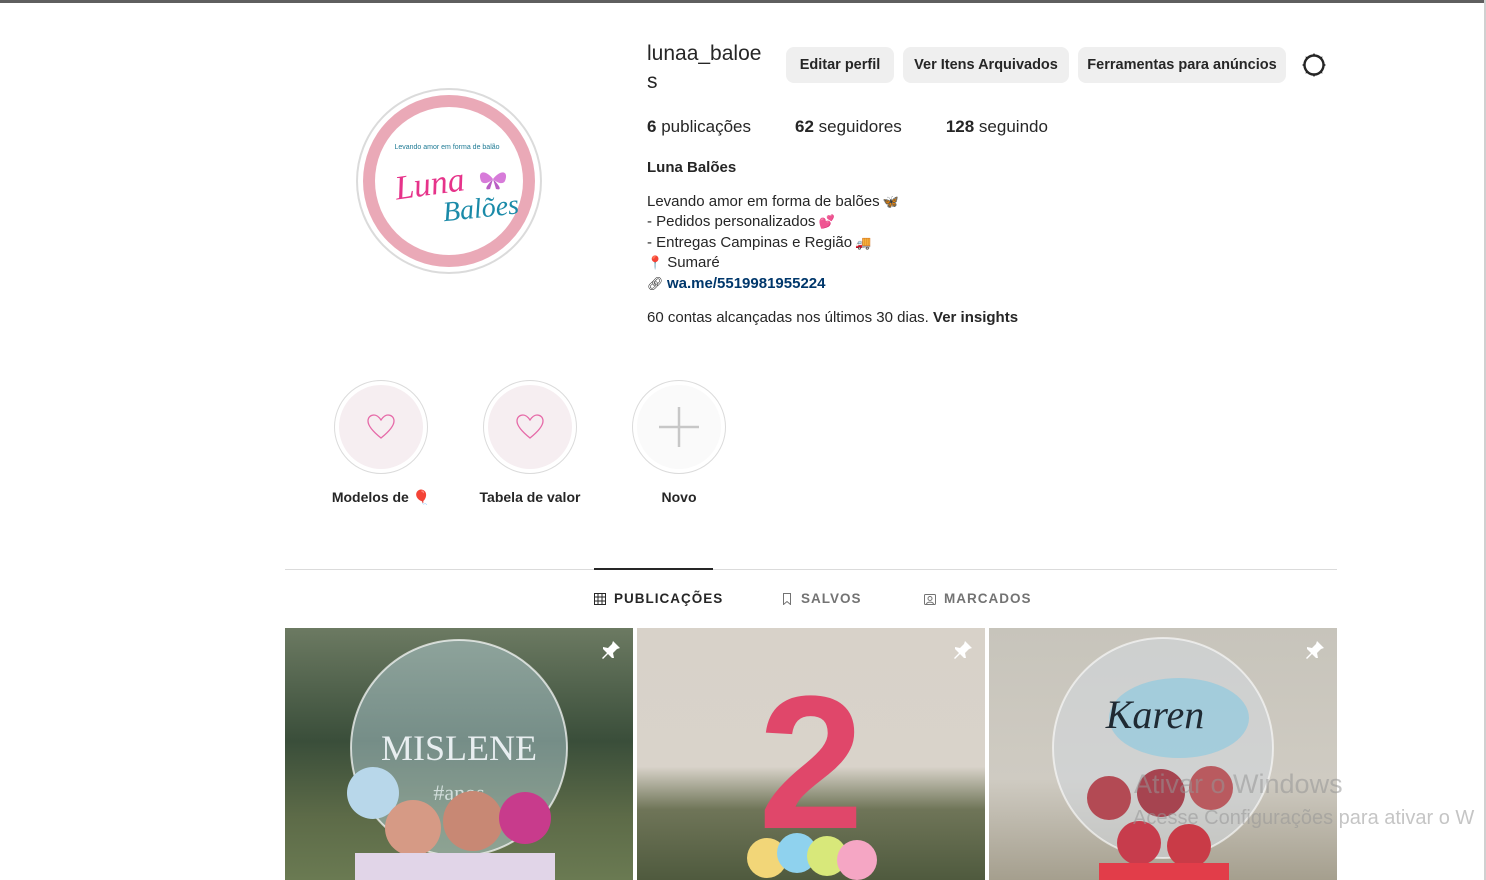  What do you see at coordinates (975, 317) in the screenshot?
I see `view-insights-link: Ver insights` at bounding box center [975, 317].